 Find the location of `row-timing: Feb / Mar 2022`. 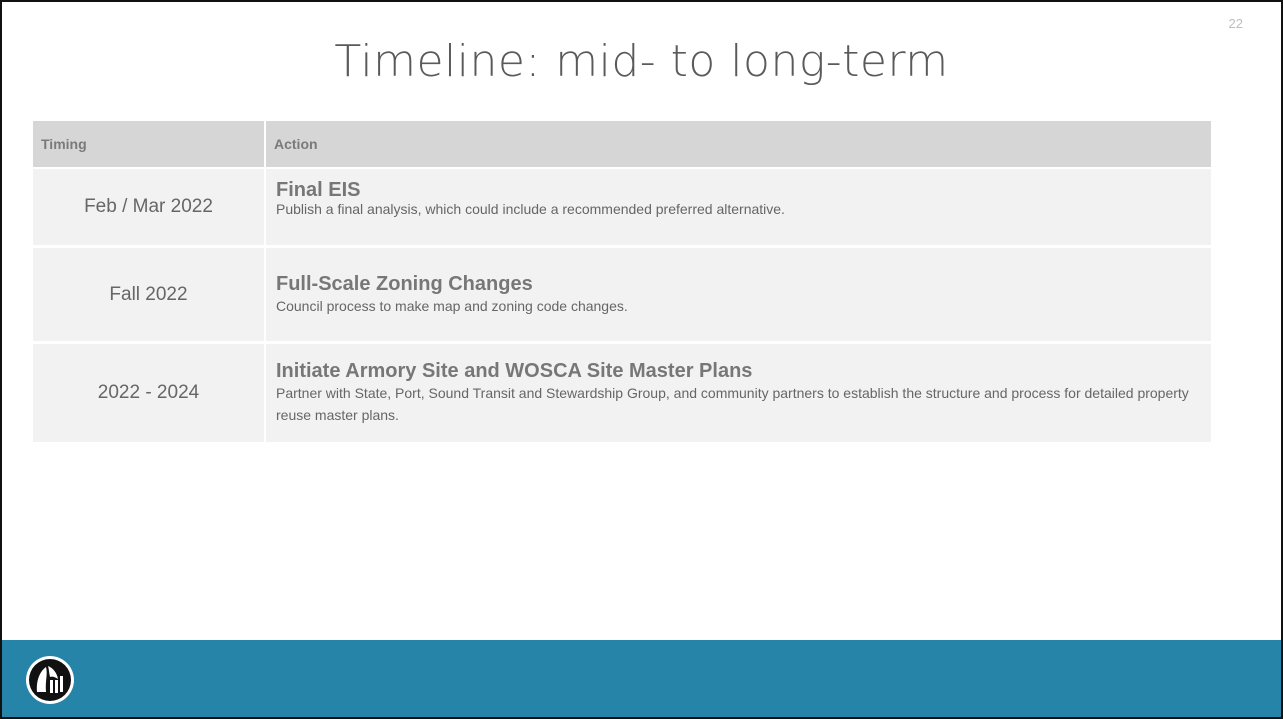

row-timing: Feb / Mar 2022 is located at coordinates (149, 208).